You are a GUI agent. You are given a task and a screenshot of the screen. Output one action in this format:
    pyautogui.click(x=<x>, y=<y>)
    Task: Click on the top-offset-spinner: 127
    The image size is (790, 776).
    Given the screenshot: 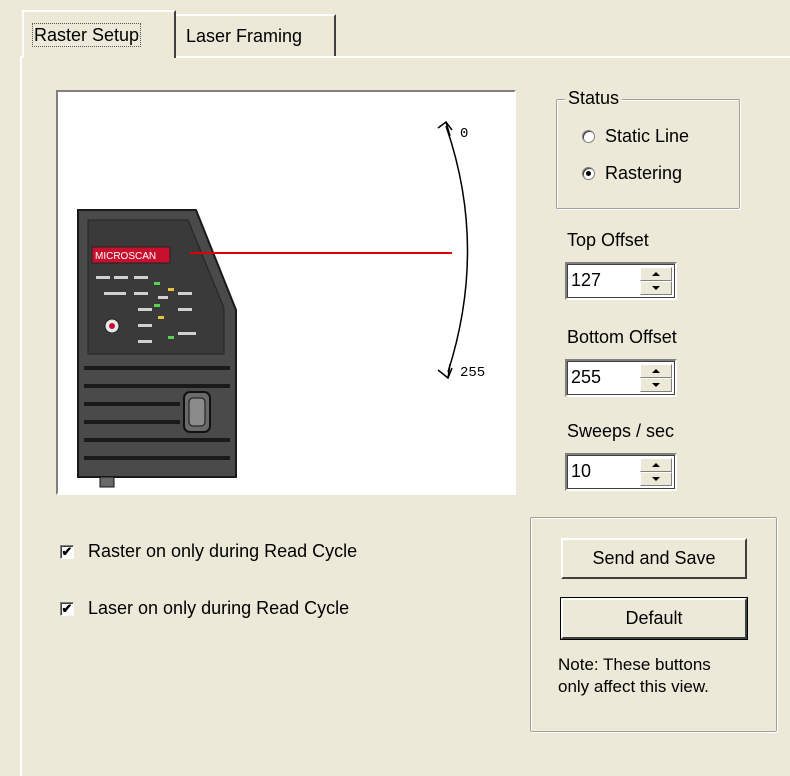 What is the action you would take?
    pyautogui.click(x=621, y=281)
    